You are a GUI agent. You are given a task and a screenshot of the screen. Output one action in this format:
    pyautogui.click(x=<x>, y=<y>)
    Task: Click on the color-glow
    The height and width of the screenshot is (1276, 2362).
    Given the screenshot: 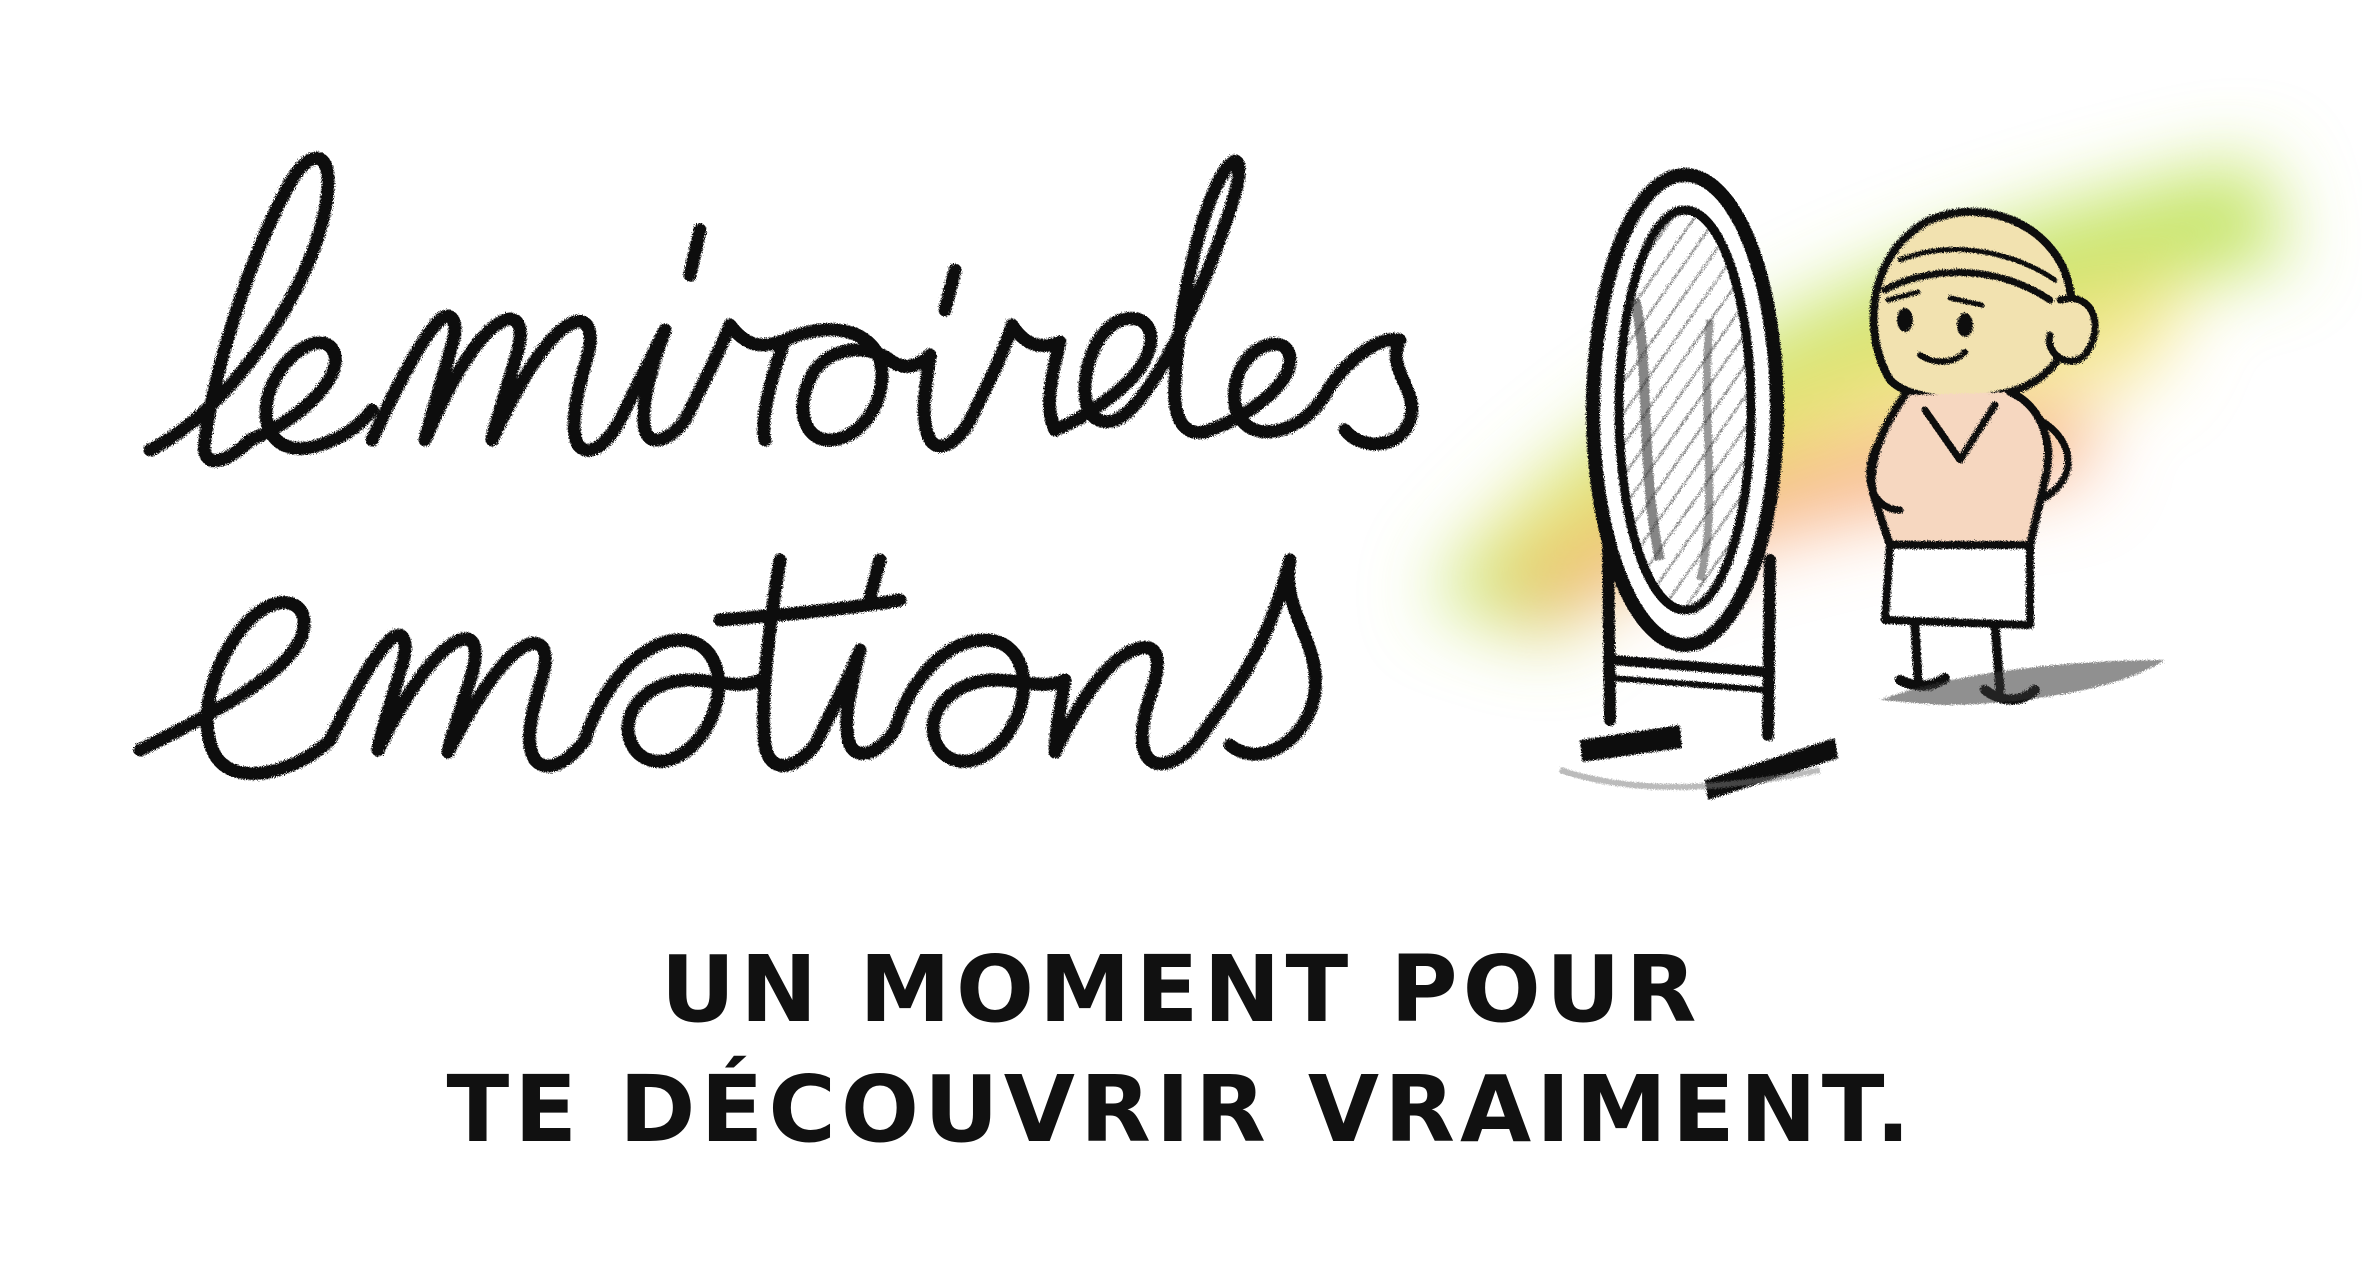 What is the action you would take?
    pyautogui.click(x=1860, y=400)
    